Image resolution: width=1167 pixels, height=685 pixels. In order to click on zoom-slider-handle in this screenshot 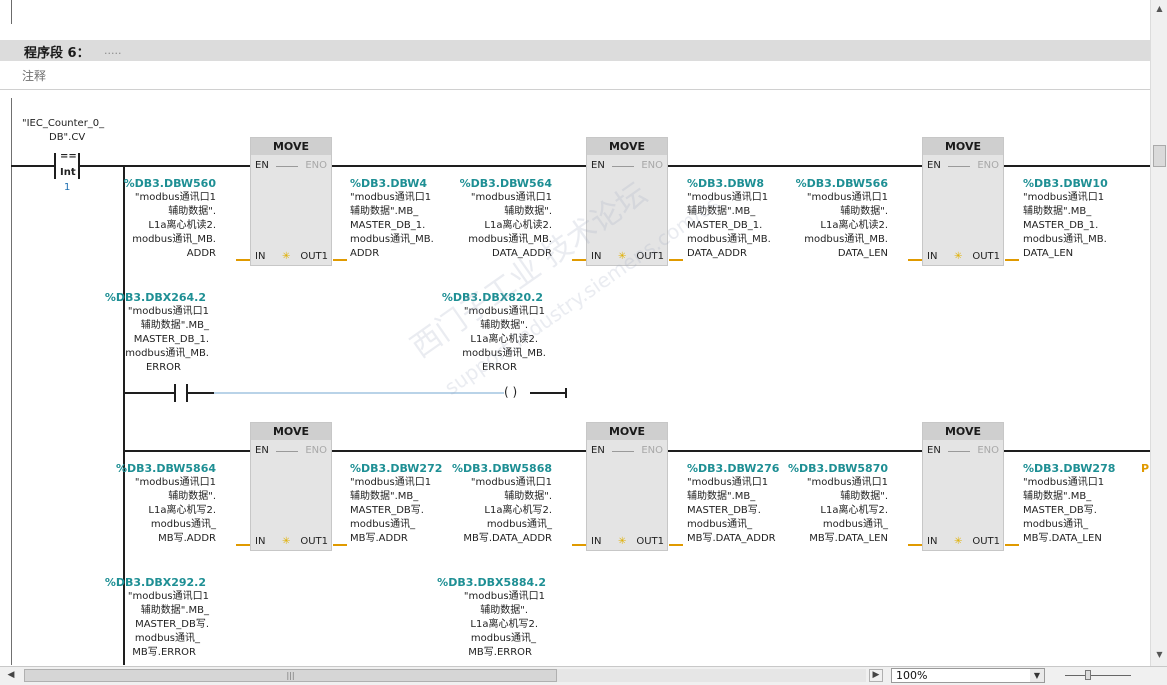, I will do `click(1088, 675)`.